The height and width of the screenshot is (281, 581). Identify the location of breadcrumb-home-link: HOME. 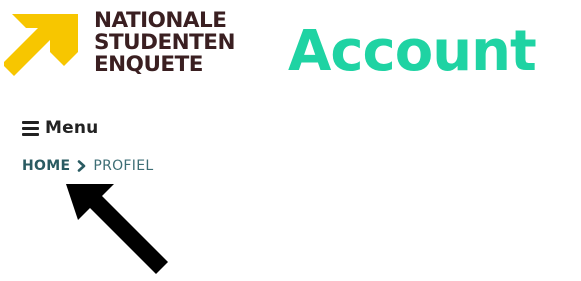
(46, 166).